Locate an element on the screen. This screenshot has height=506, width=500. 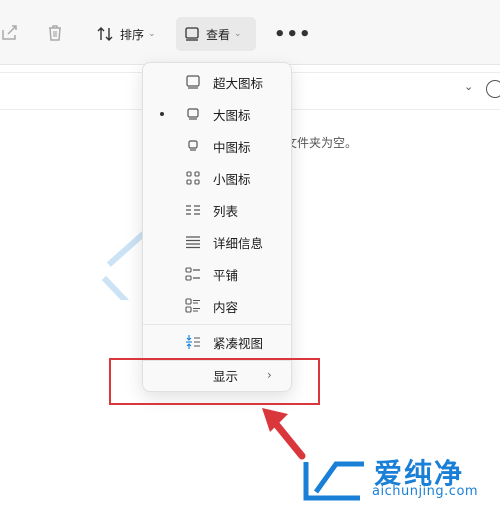
sort-button: 排序 ⌄ is located at coordinates (126, 34).